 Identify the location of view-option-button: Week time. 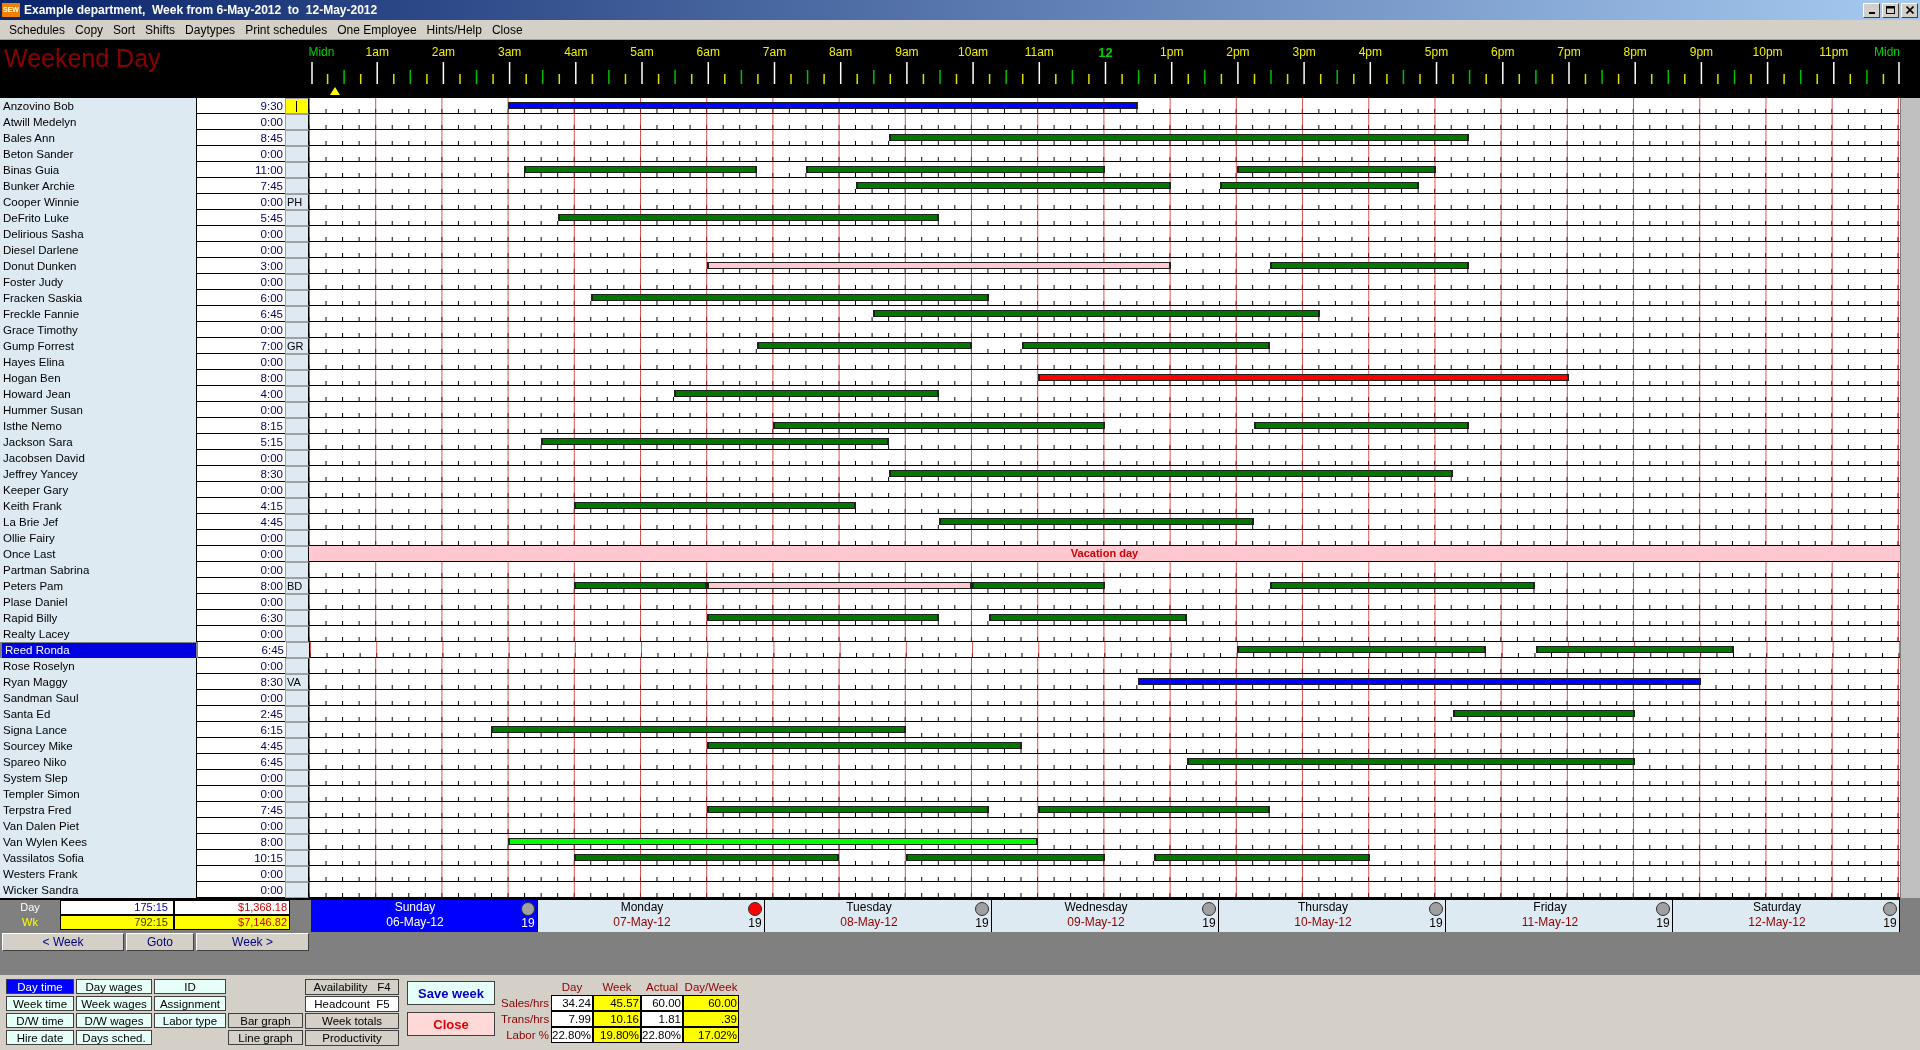
(40, 1003).